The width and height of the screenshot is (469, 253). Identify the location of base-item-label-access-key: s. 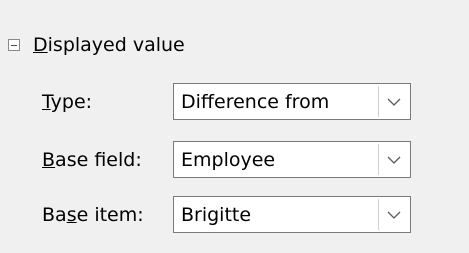
(71, 215).